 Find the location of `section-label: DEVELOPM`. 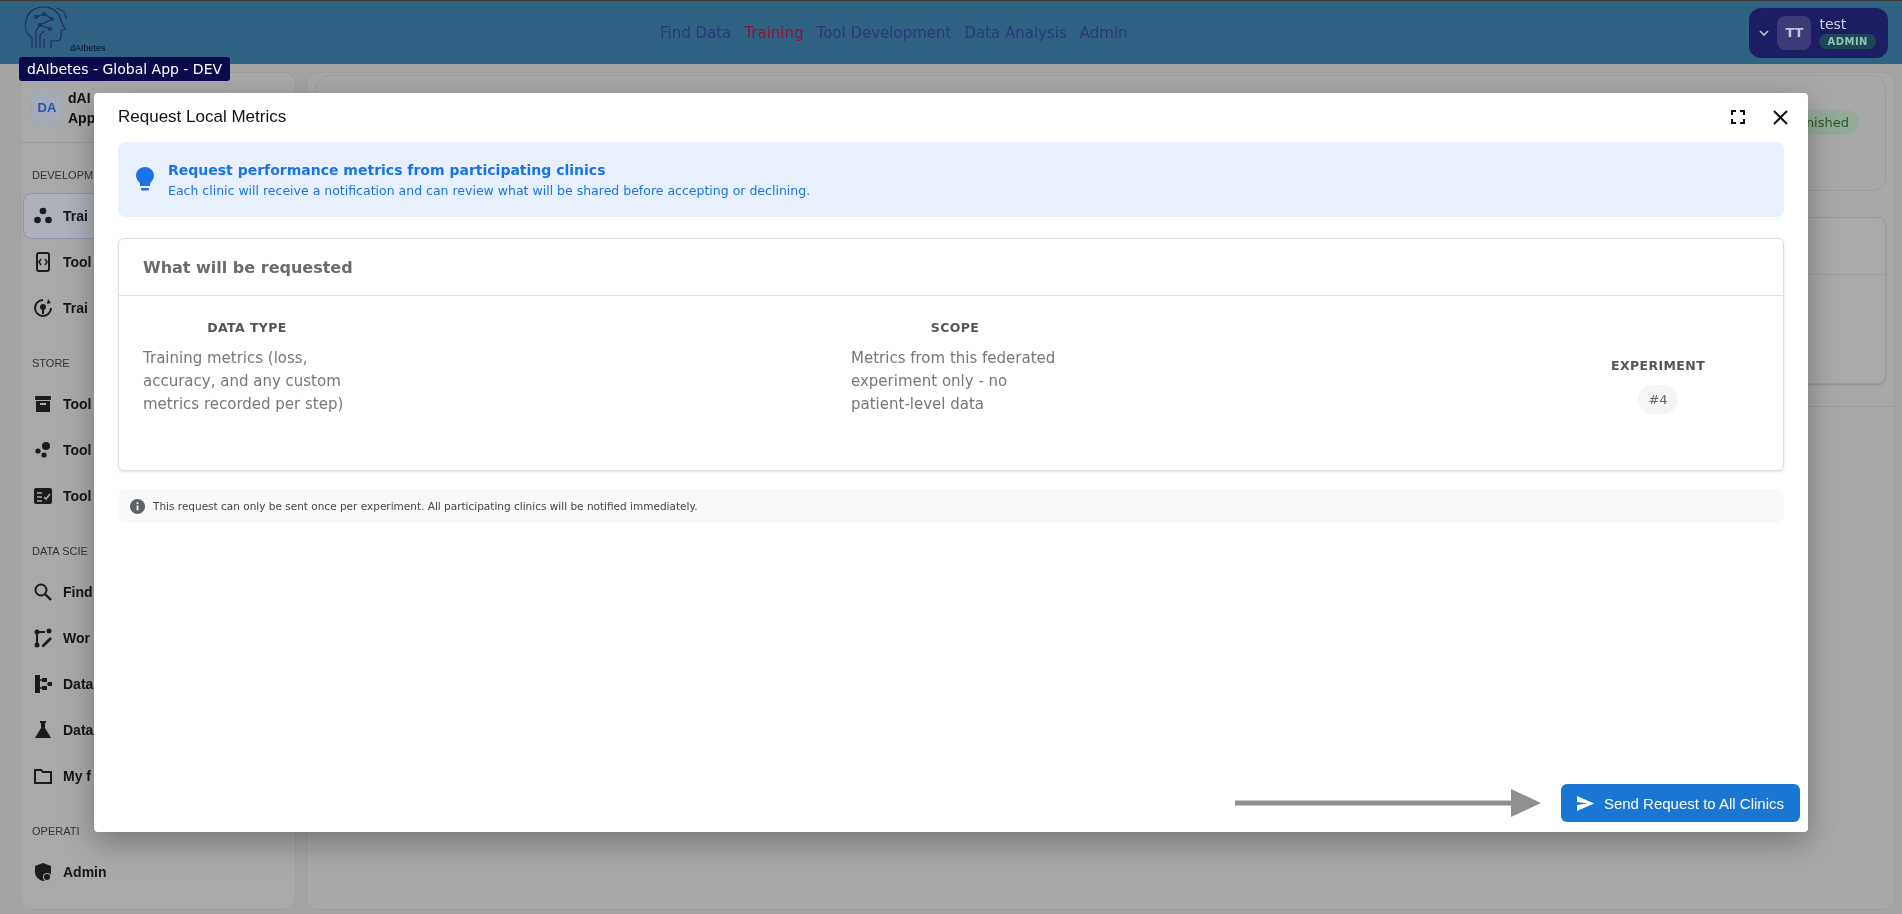

section-label: DEVELOPM is located at coordinates (63, 175).